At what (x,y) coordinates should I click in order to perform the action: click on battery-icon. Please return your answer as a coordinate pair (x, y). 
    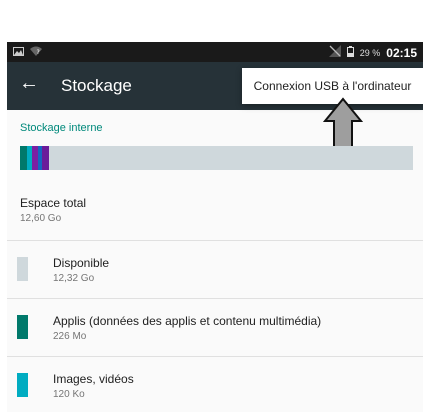
    Looking at the image, I should click on (350, 52).